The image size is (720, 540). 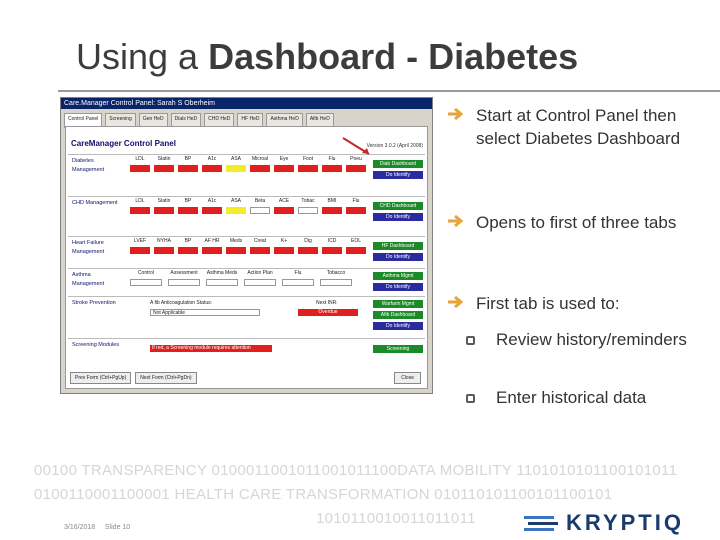 What do you see at coordinates (284, 159) in the screenshot?
I see `indicator-header: Eye` at bounding box center [284, 159].